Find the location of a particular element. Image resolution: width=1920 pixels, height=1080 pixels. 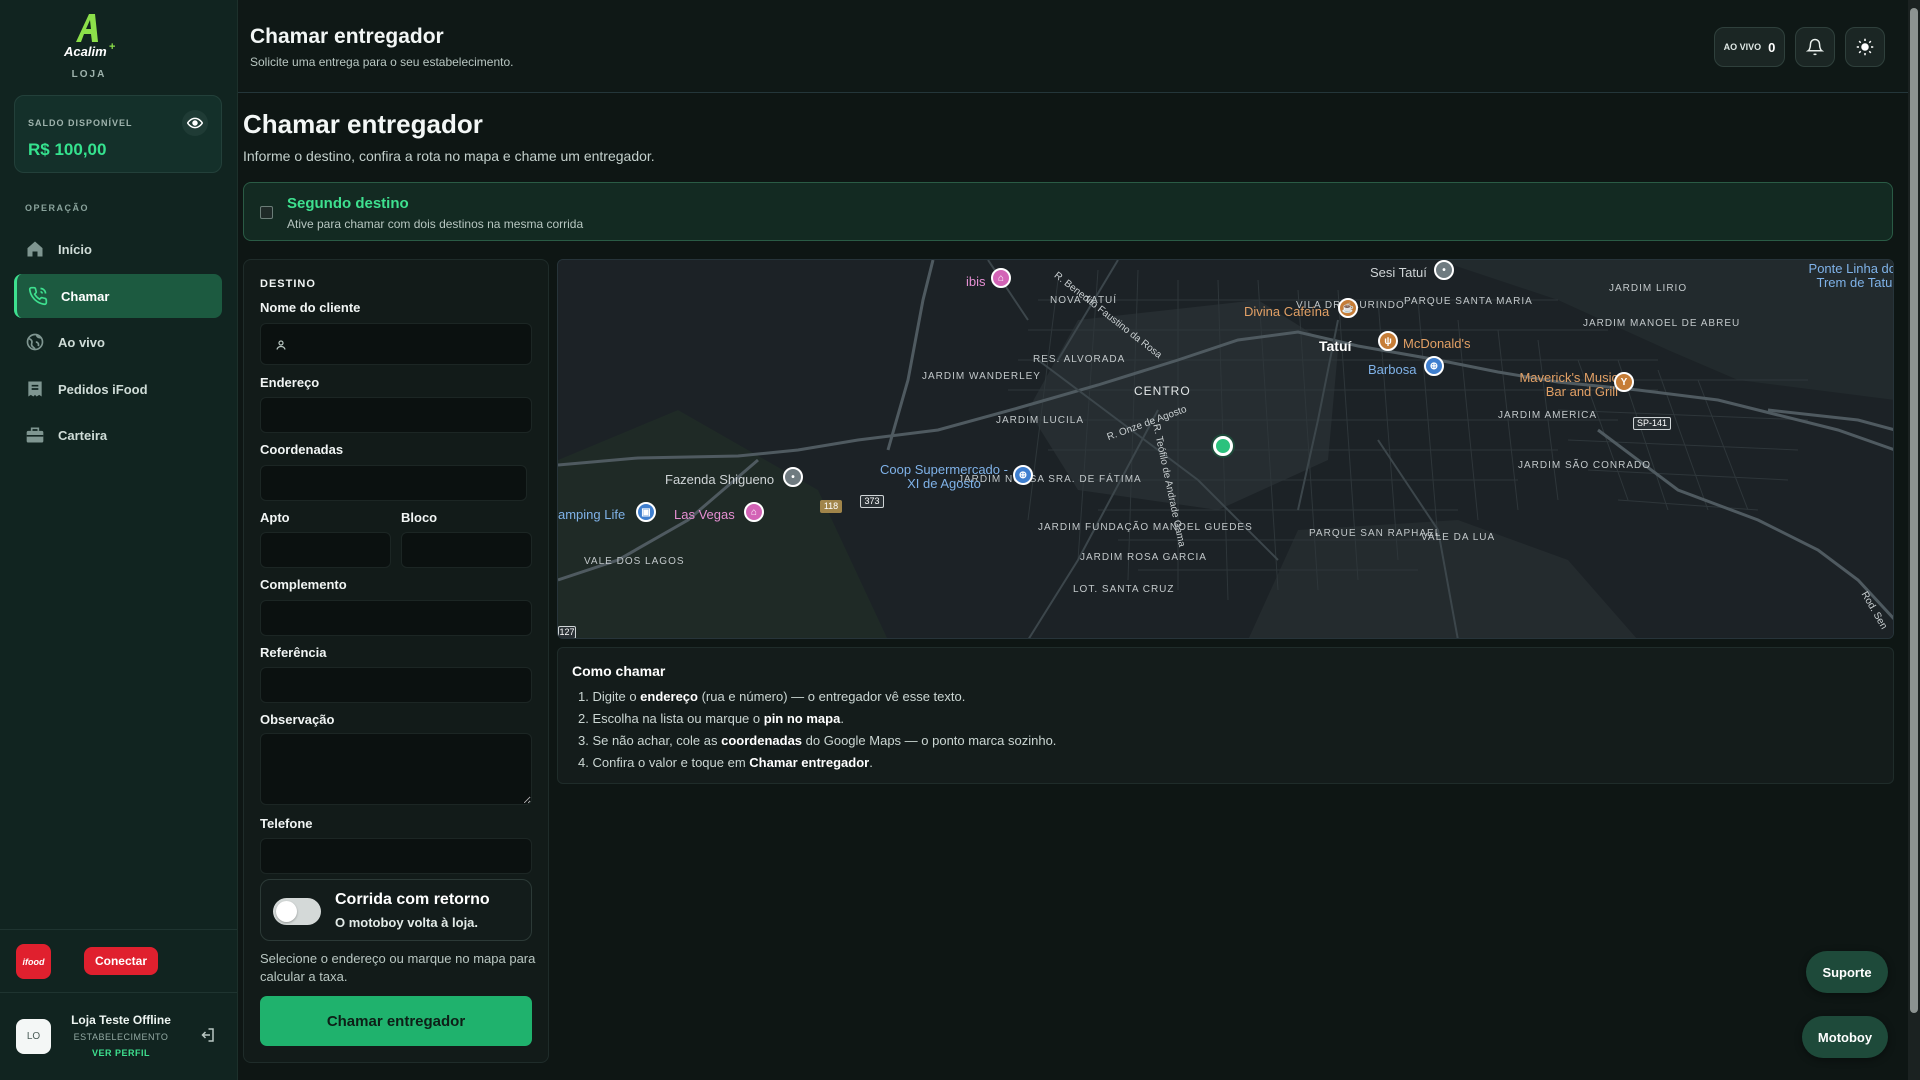

sidebar-item-label: Ao vivo is located at coordinates (81, 342).